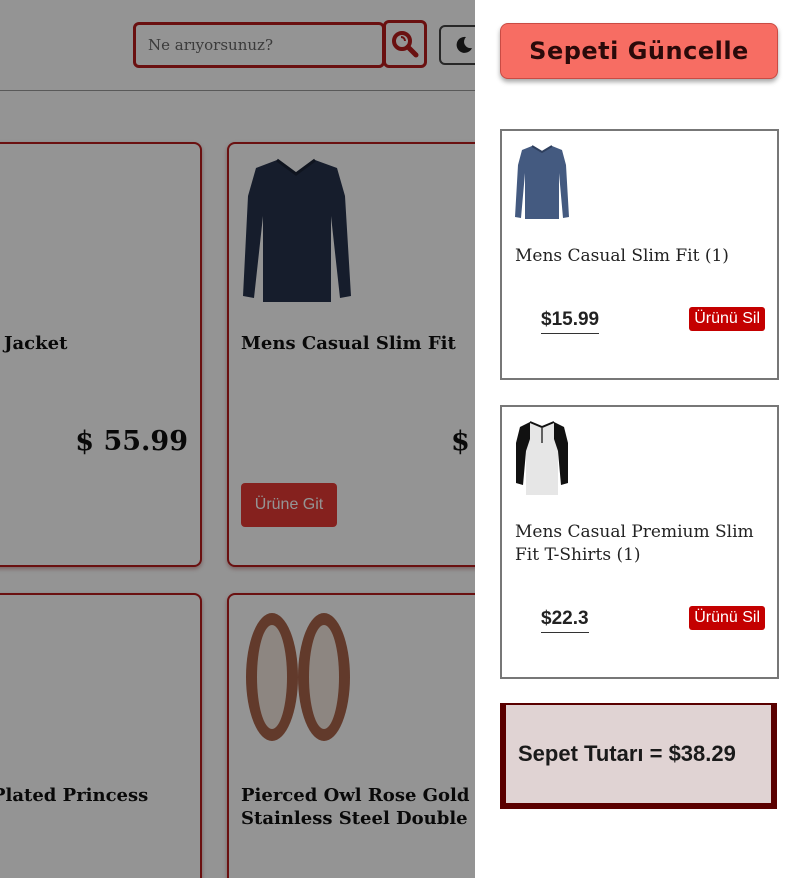 Image resolution: width=798 pixels, height=878 pixels. Describe the element at coordinates (638, 756) in the screenshot. I see `cart-total: Sepet Tutarı = $38.29` at that location.